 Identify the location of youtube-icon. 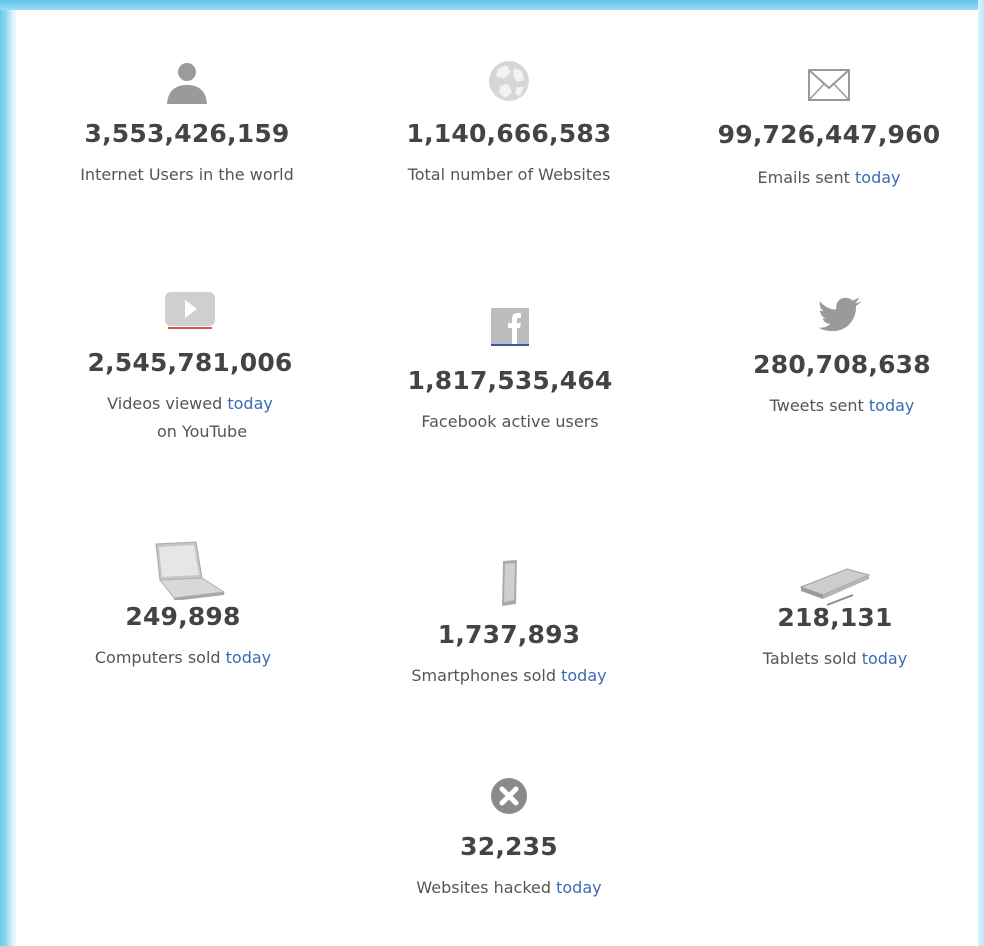
(190, 310).